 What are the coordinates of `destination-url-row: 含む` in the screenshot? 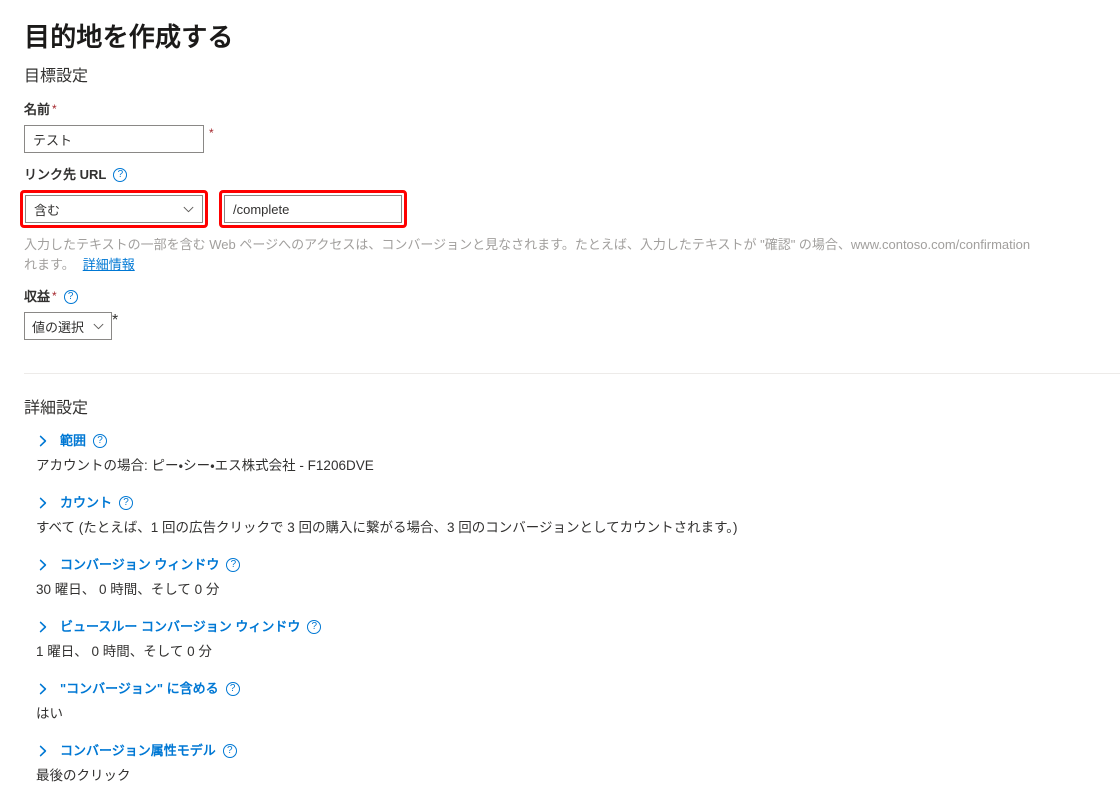 It's located at (570, 209).